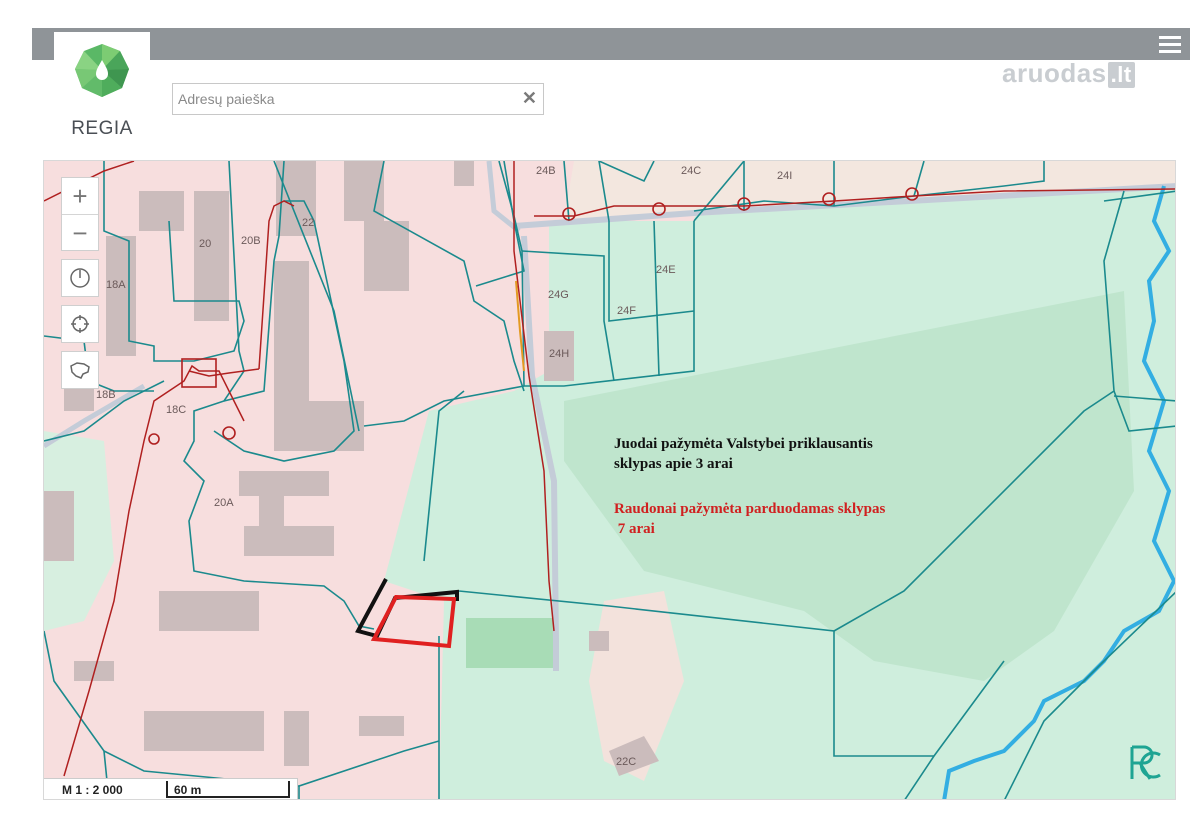  I want to click on compass-icon, so click(80, 278).